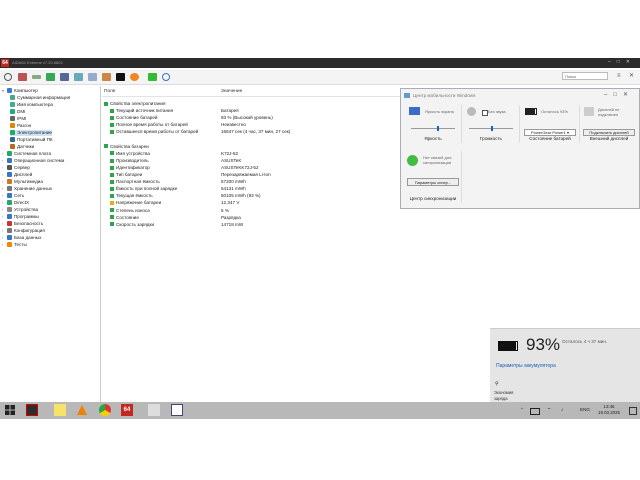 This screenshot has width=640, height=480. I want to click on property-name: Текущий источник питания, so click(141, 110).